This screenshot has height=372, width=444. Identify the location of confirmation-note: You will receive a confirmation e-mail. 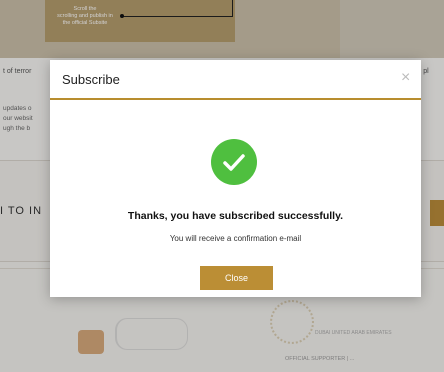
(235, 238).